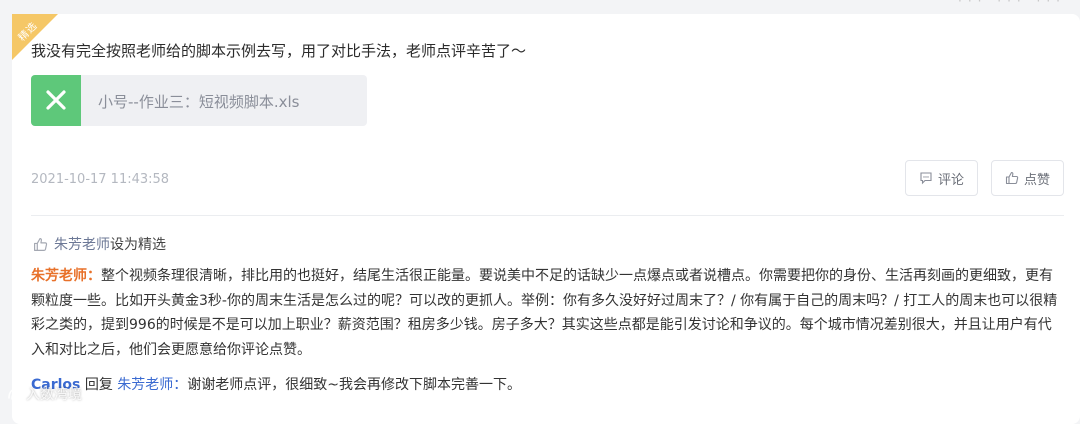  I want to click on reply-text: 谢谢老师点评，很细致~我会再修改下脚本完善一下。, so click(354, 385).